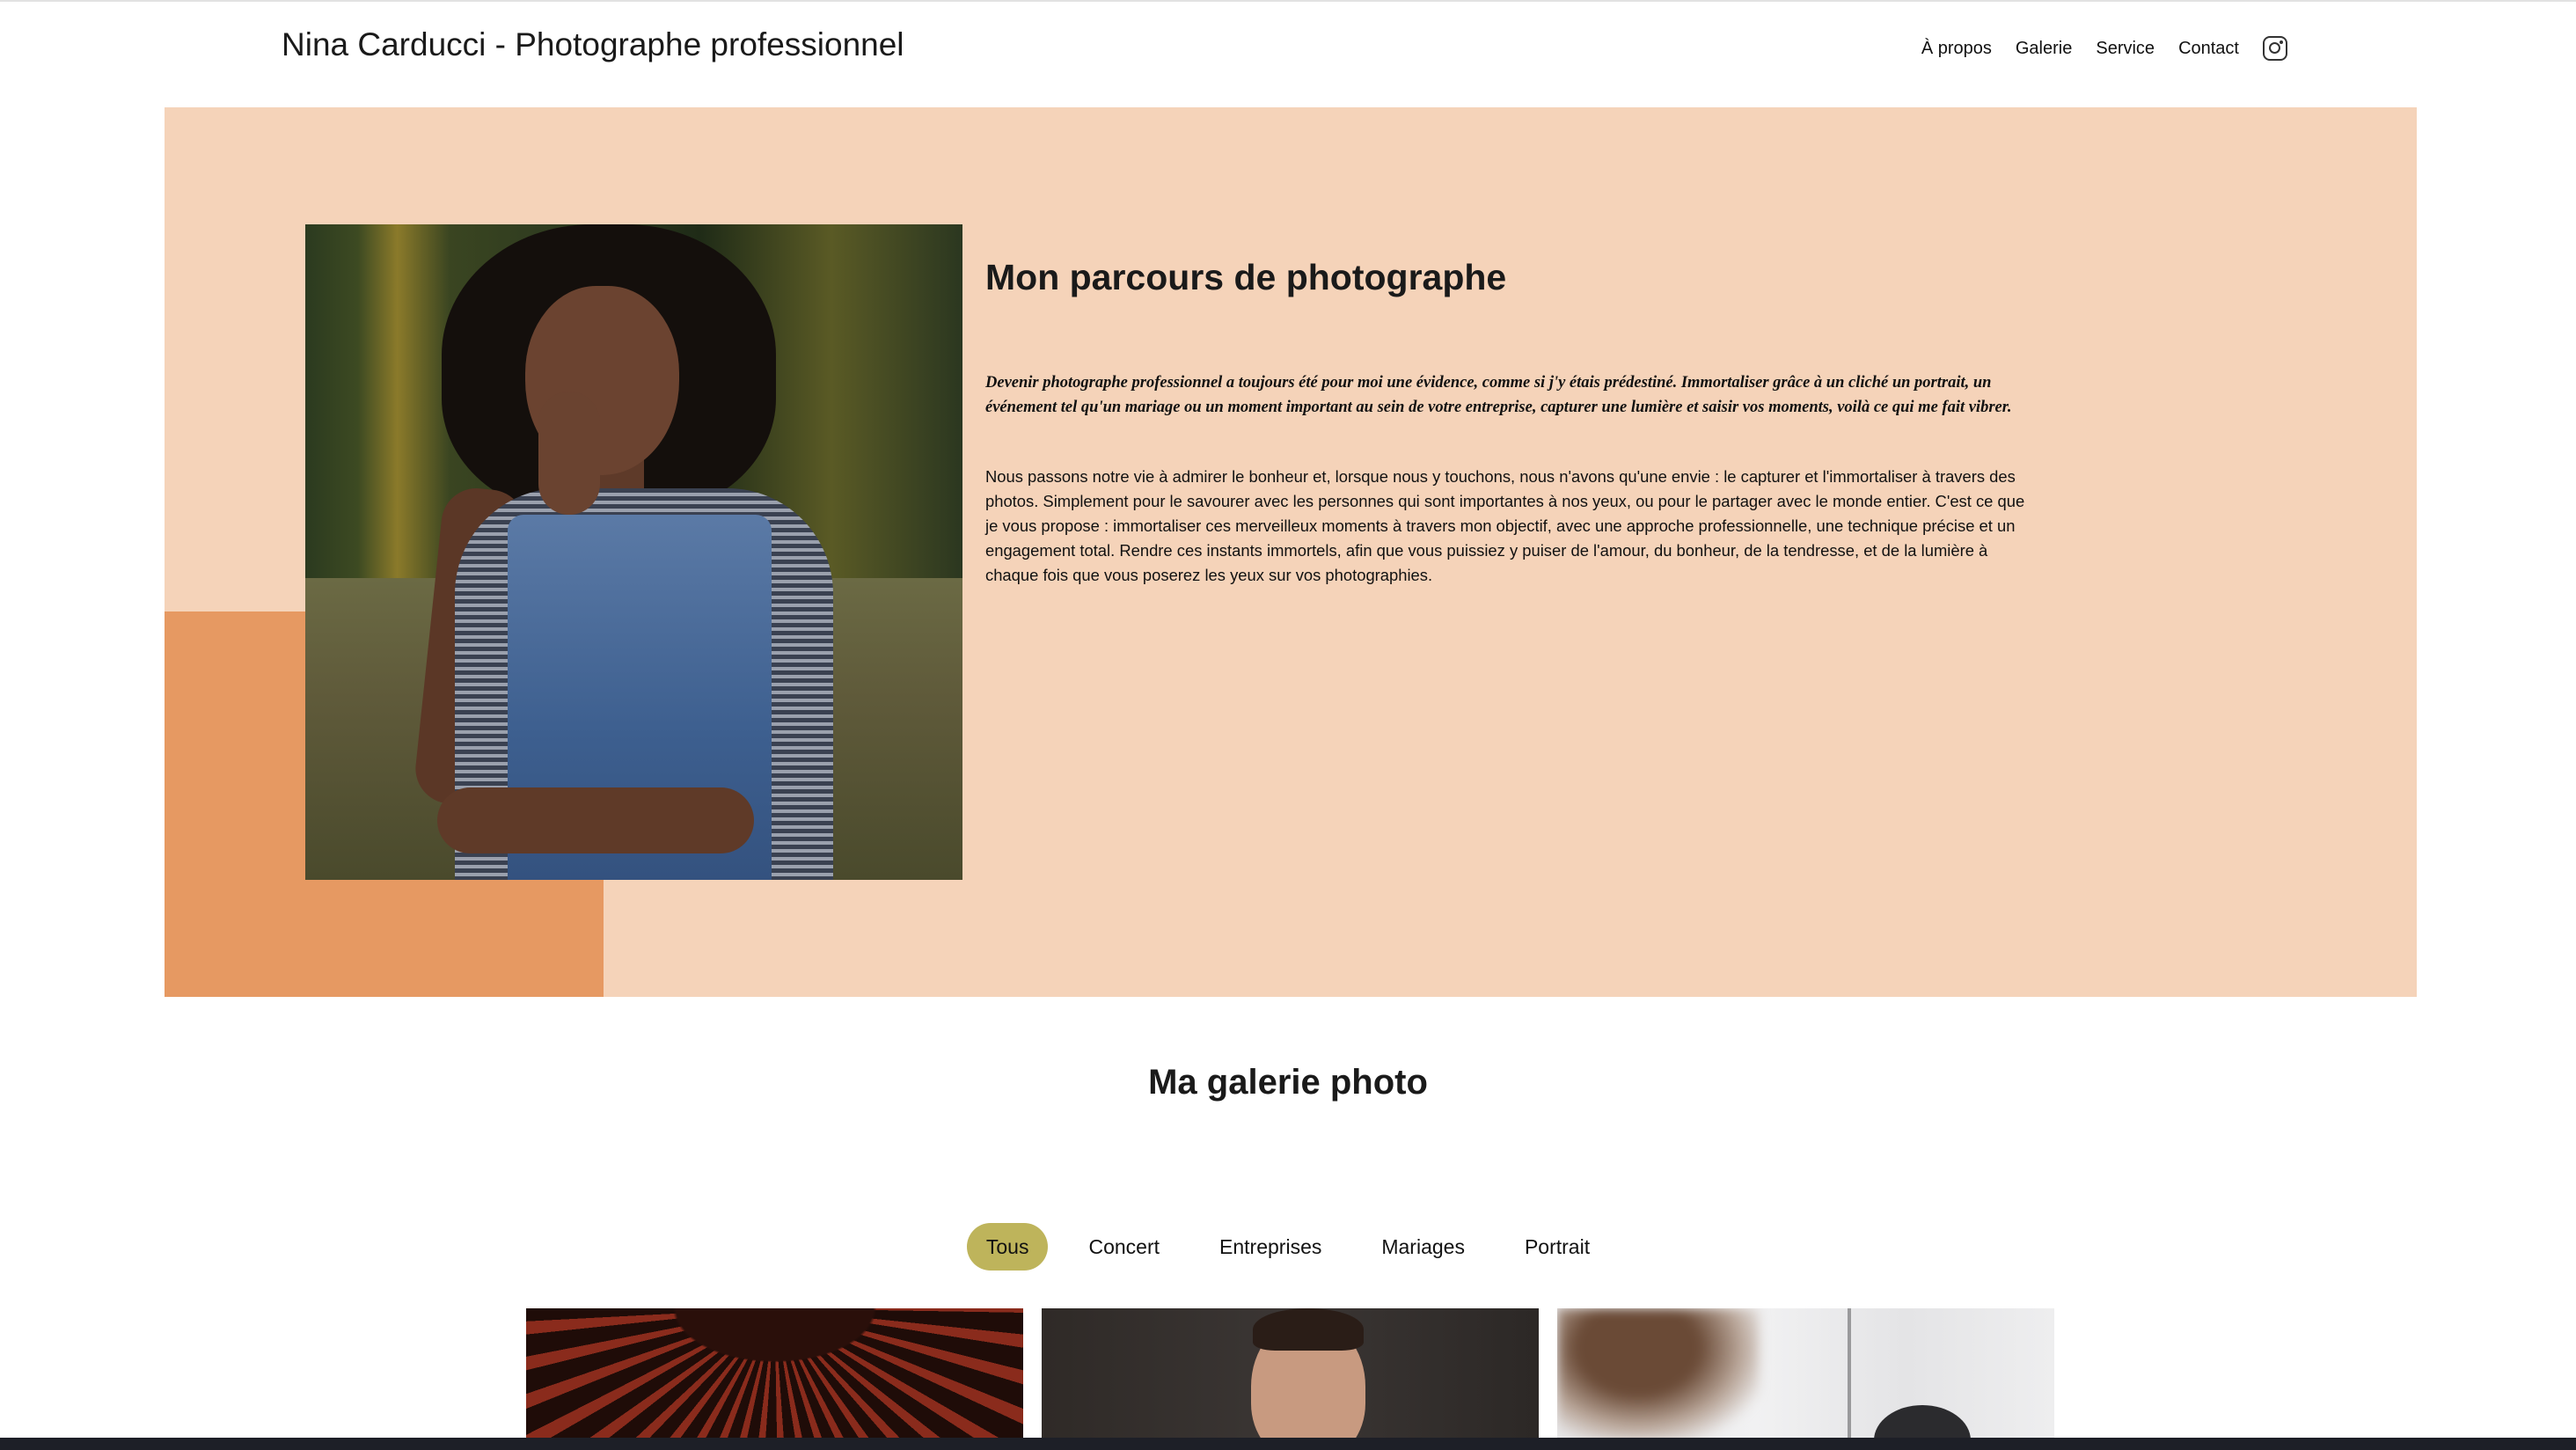  I want to click on nav-link-contact: Contact, so click(2208, 48).